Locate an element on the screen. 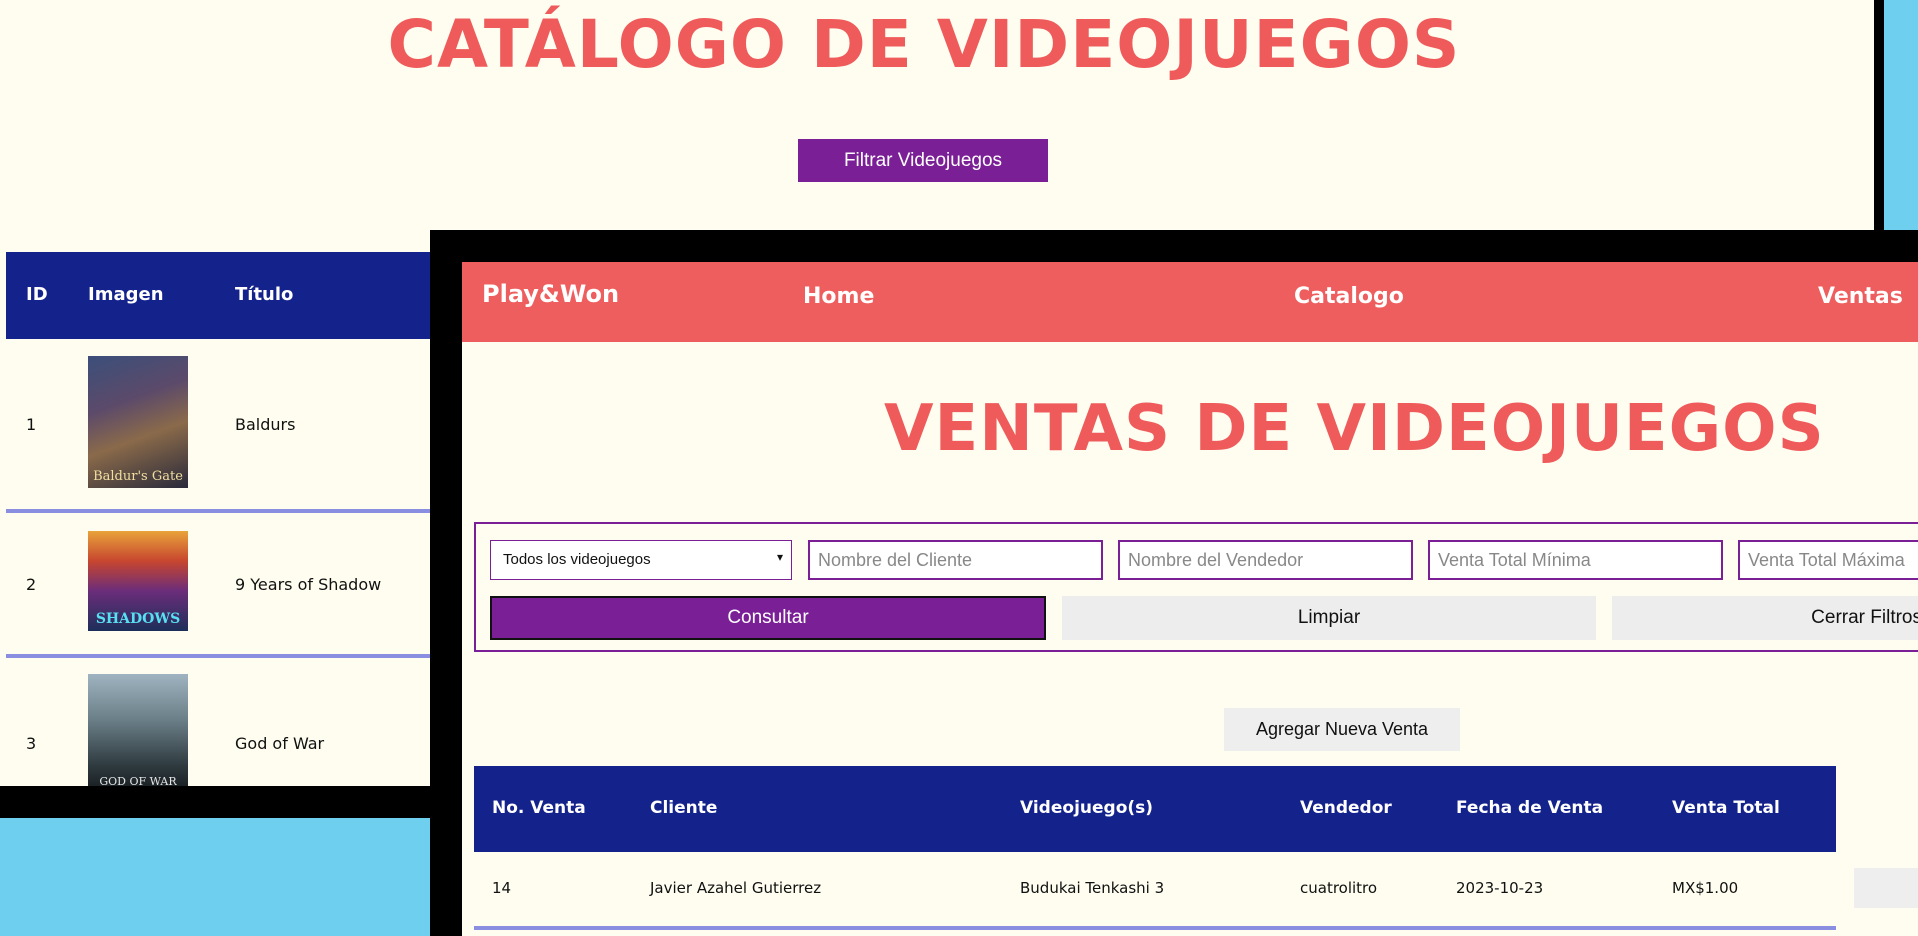 Image resolution: width=1918 pixels, height=936 pixels. videogame-select: Todos los videojuegos ▾ is located at coordinates (641, 560).